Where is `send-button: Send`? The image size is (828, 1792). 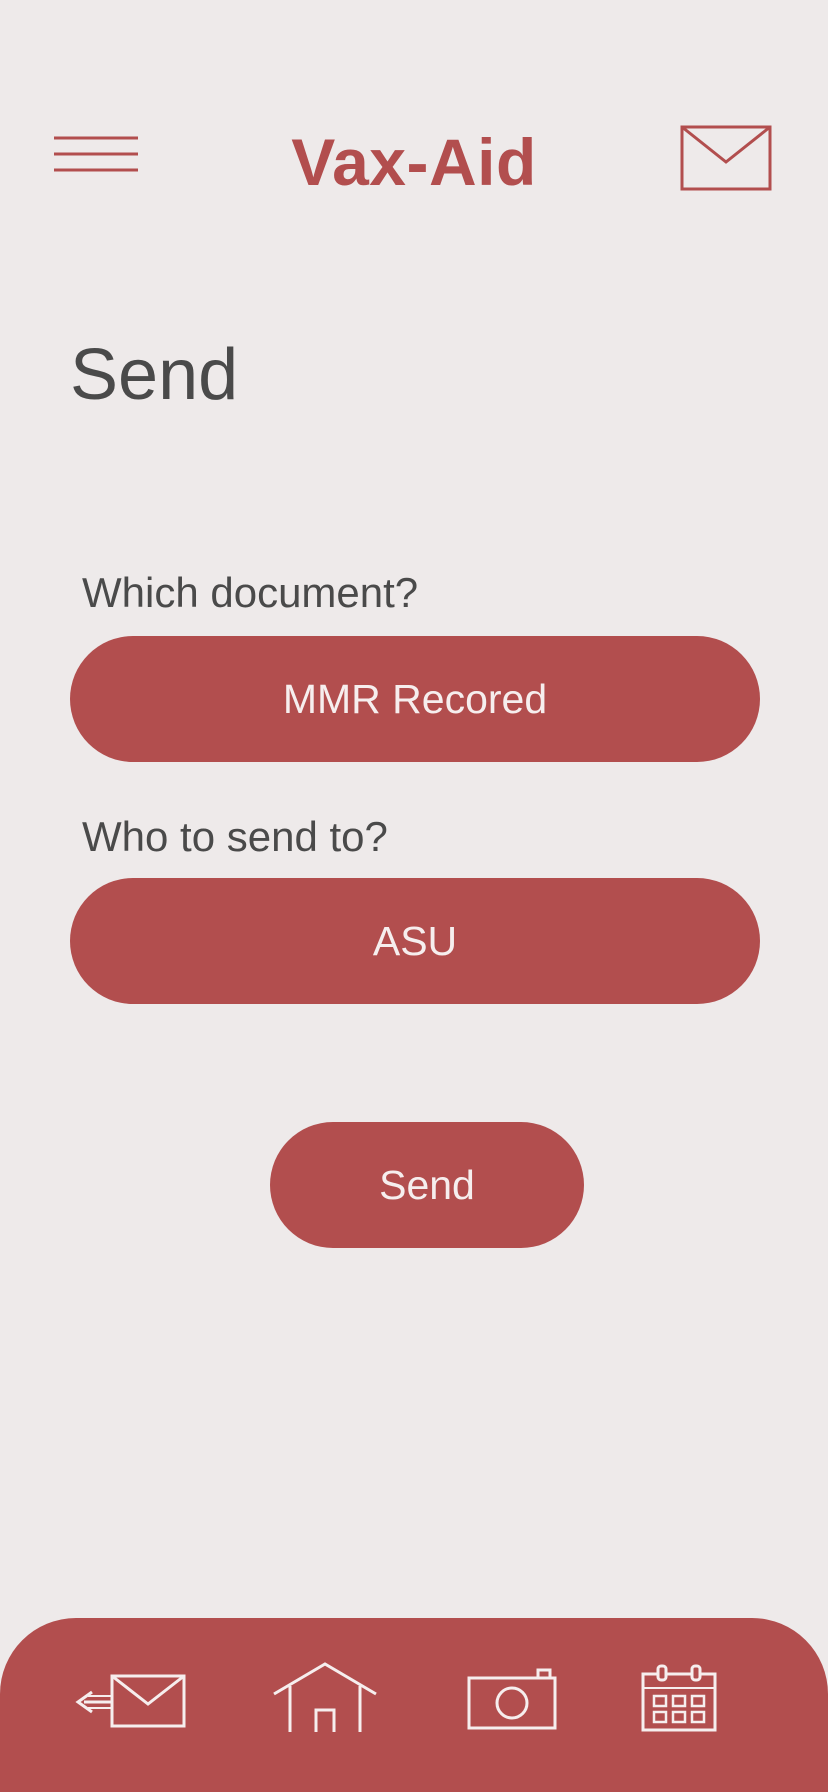 send-button: Send is located at coordinates (427, 1185).